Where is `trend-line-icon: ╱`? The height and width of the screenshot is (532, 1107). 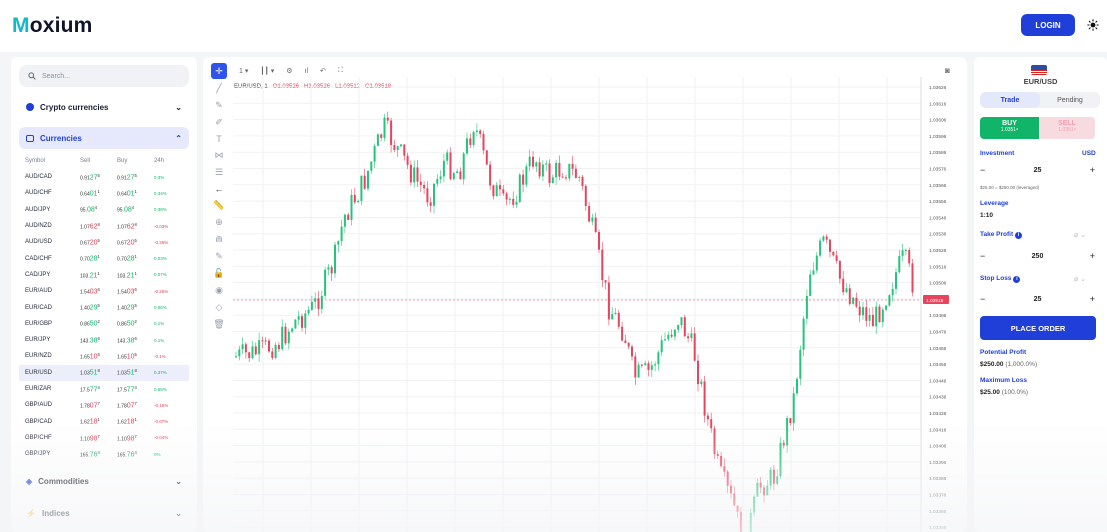
trend-line-icon: ╱ is located at coordinates (218, 88).